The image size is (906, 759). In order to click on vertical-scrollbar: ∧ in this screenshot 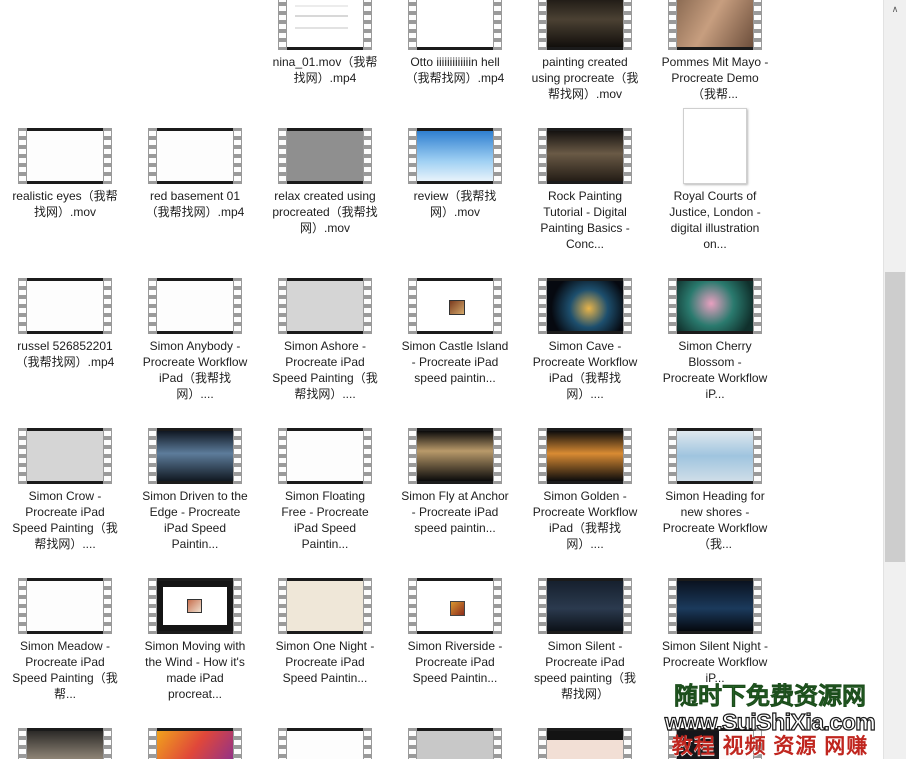, I will do `click(894, 379)`.